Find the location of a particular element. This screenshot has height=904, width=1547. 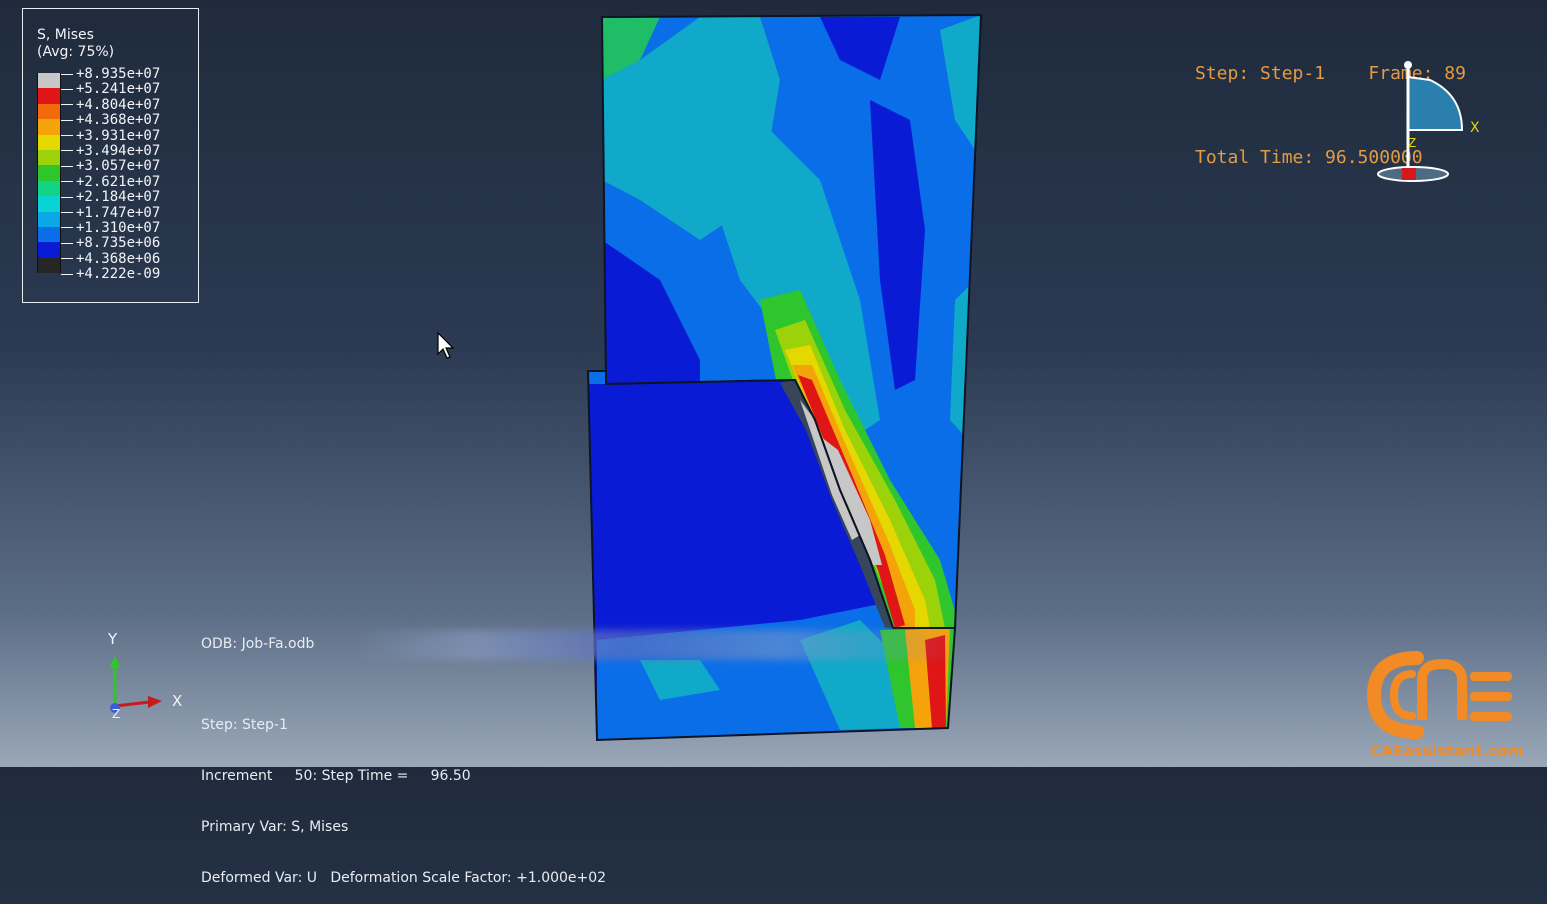

blurred-overlay is located at coordinates (658, 645).